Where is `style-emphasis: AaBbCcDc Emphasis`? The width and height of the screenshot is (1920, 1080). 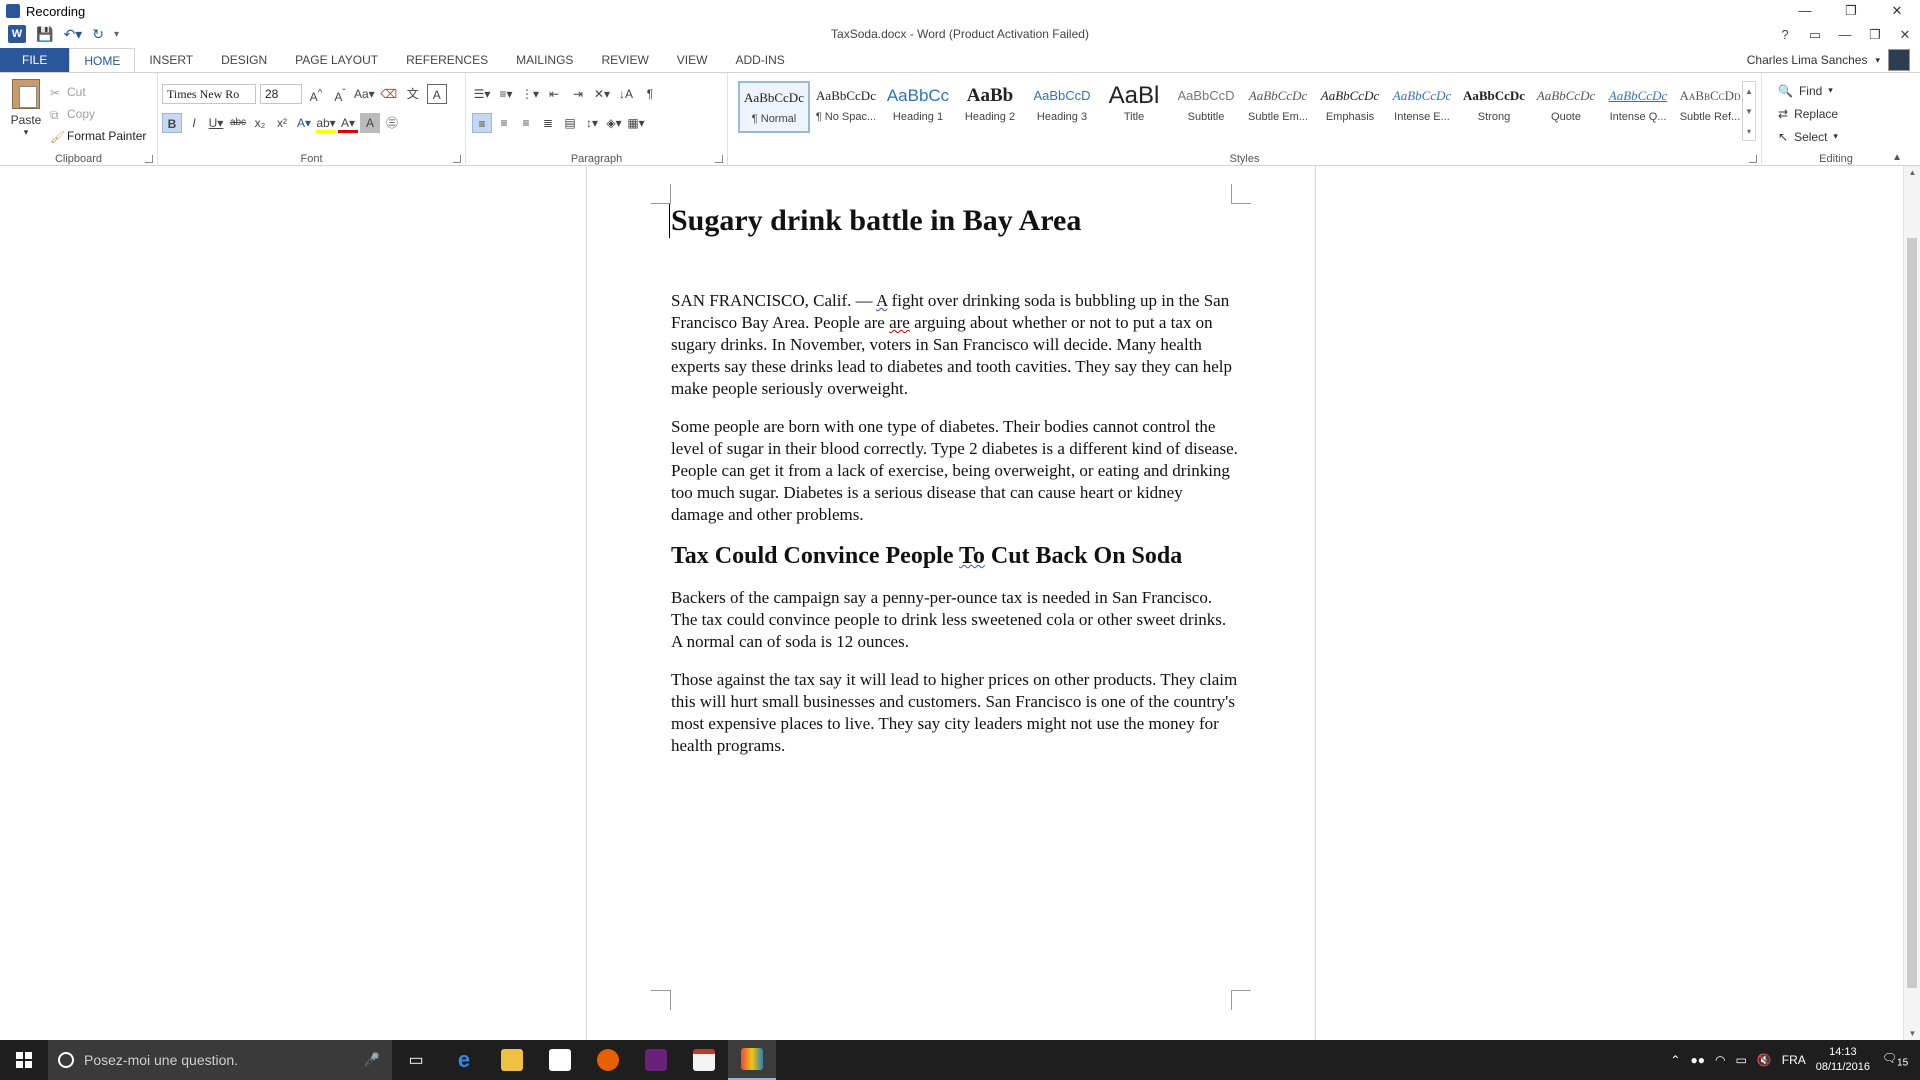
style-emphasis: AaBbCcDc Emphasis is located at coordinates (1350, 107).